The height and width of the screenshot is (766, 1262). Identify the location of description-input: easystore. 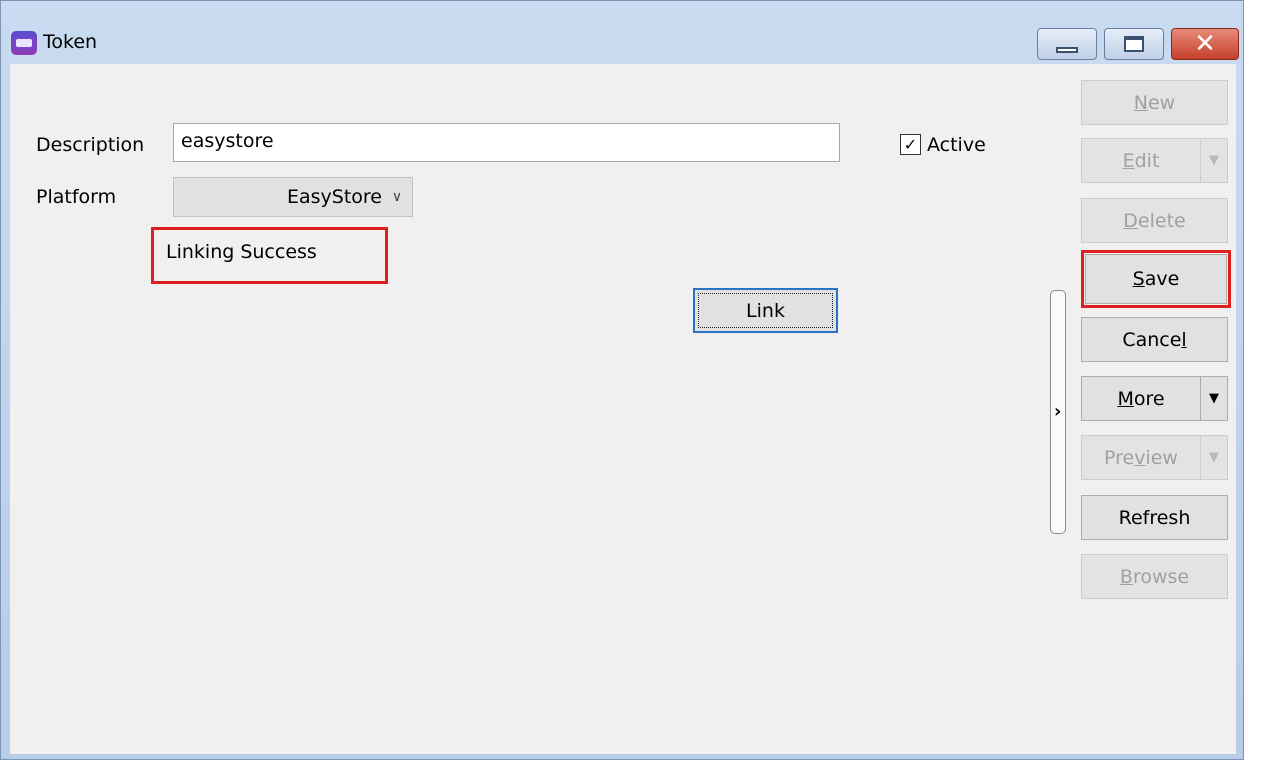
(506, 142).